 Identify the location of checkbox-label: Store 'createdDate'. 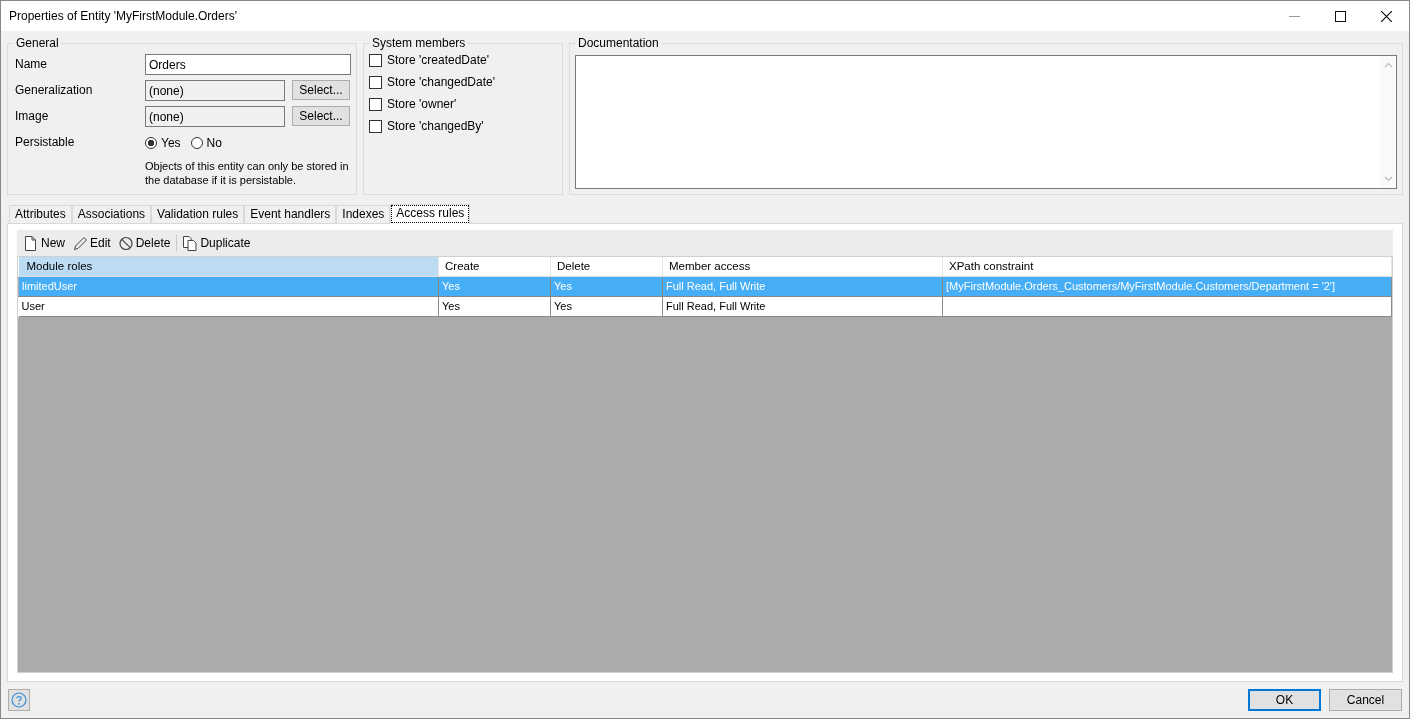
(438, 60).